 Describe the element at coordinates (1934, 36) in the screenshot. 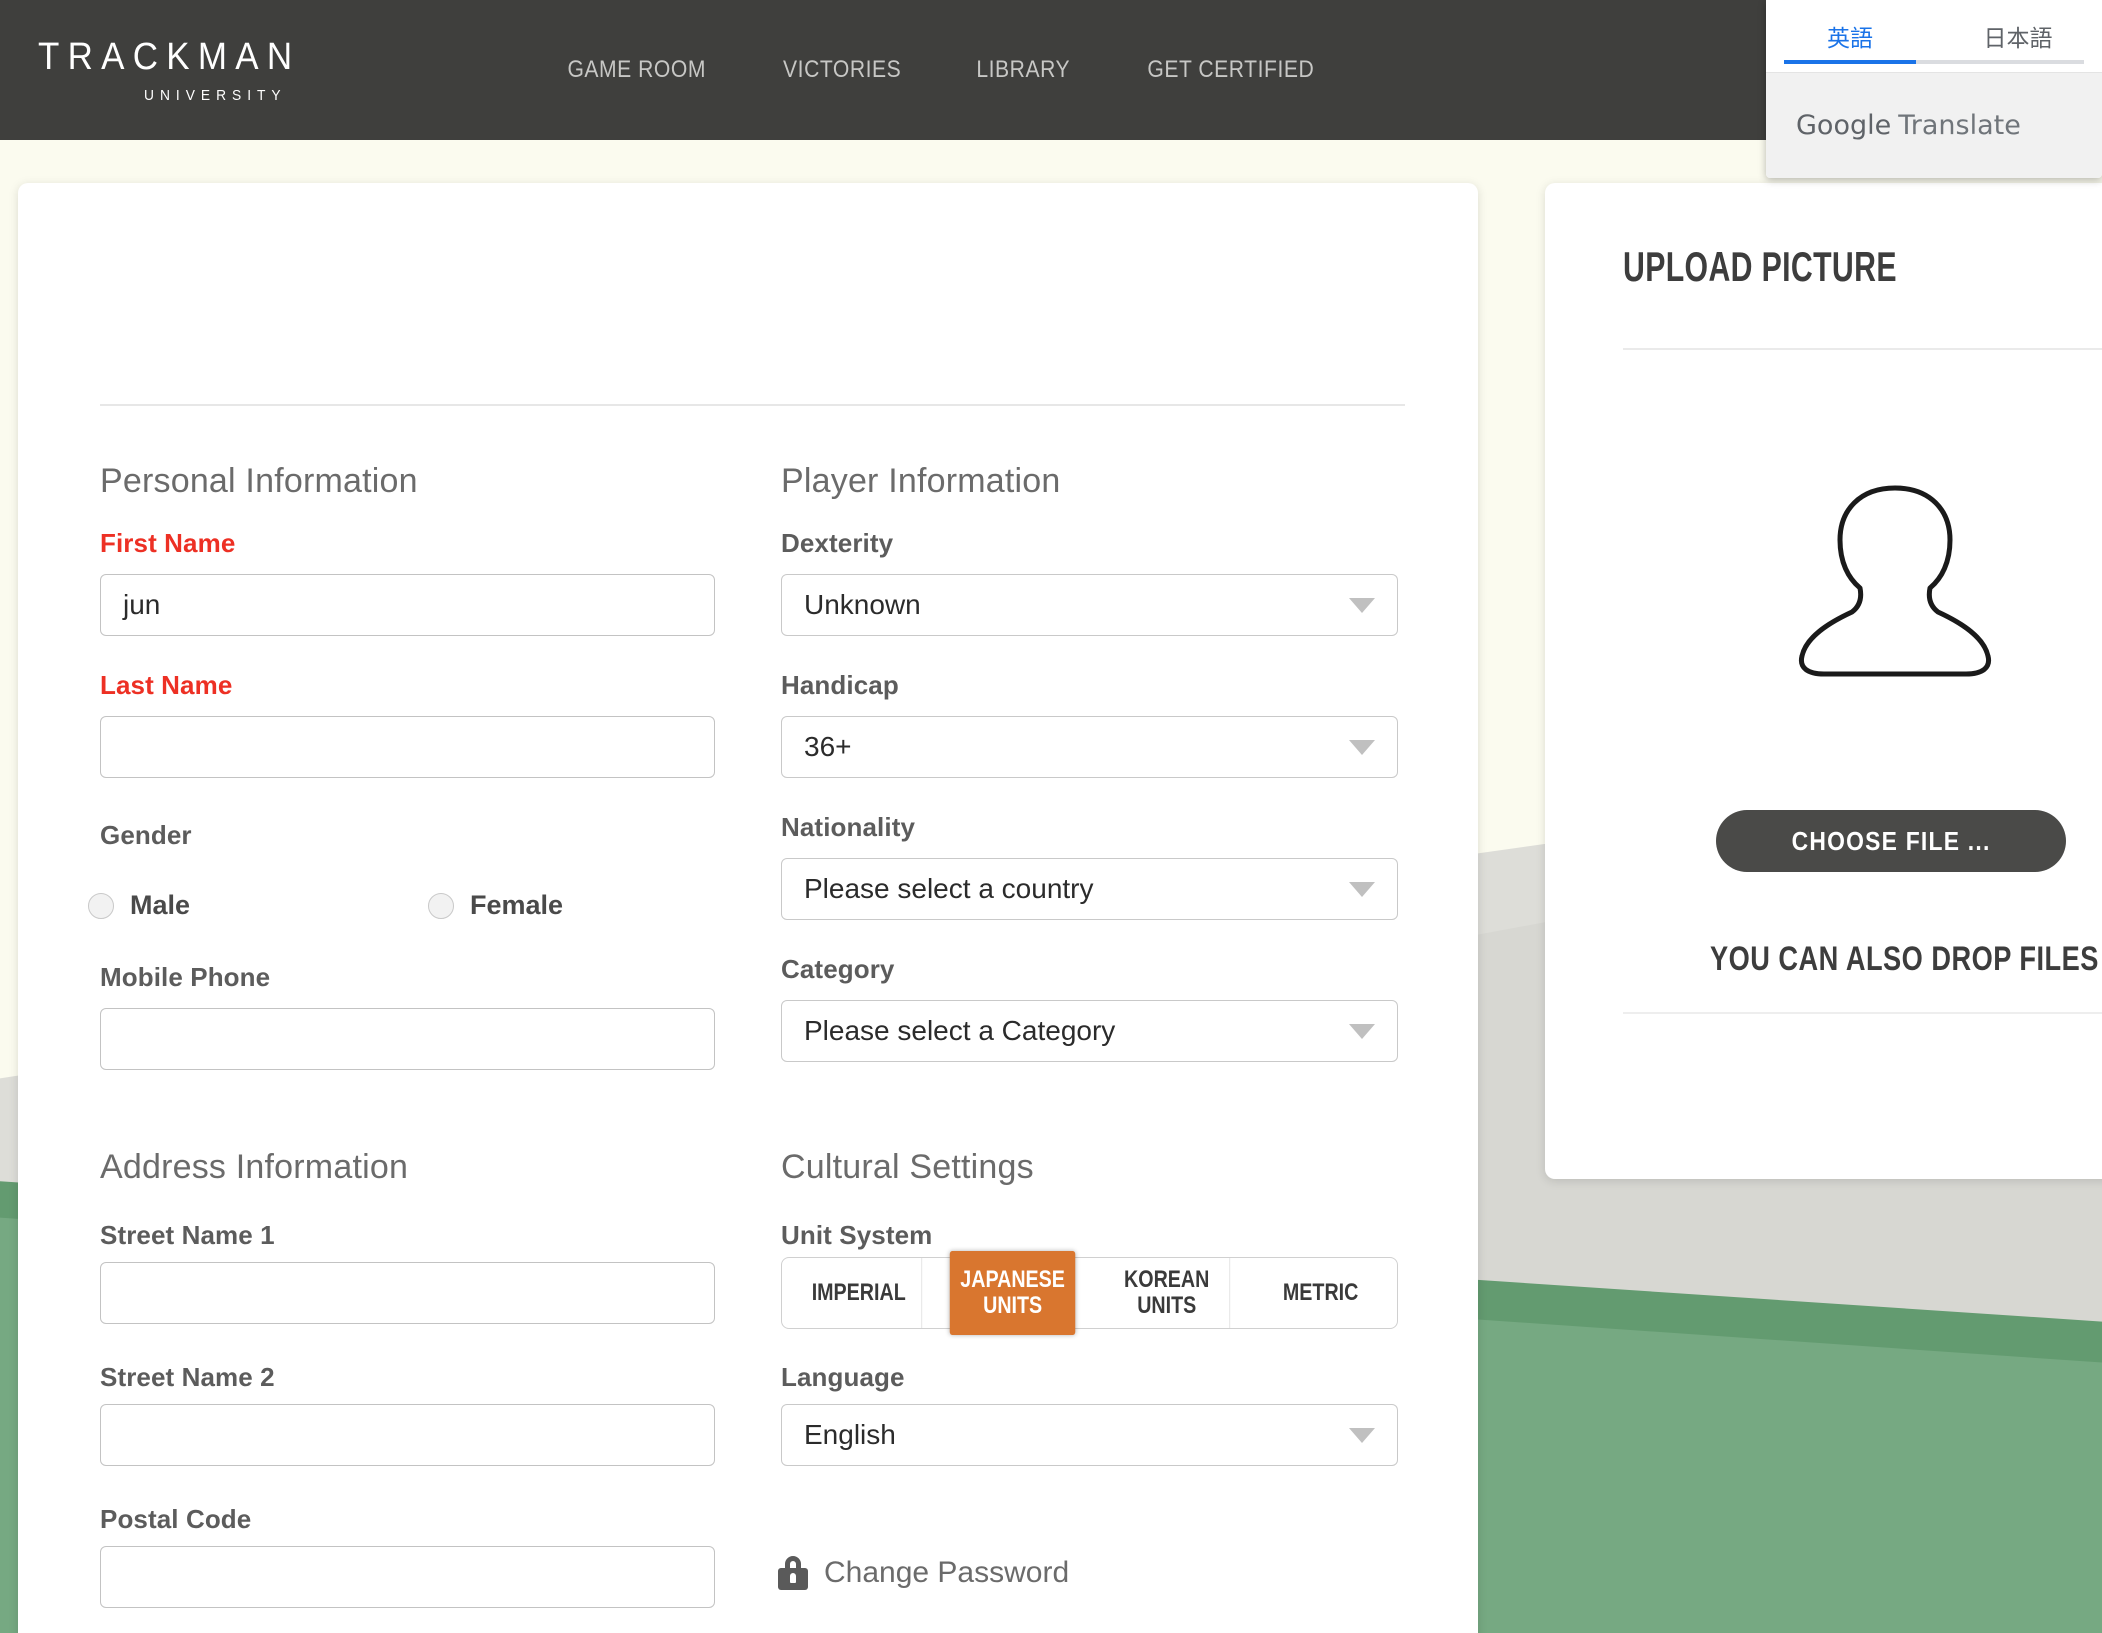

I see `translate-language-tabs: 英語 日本語` at that location.